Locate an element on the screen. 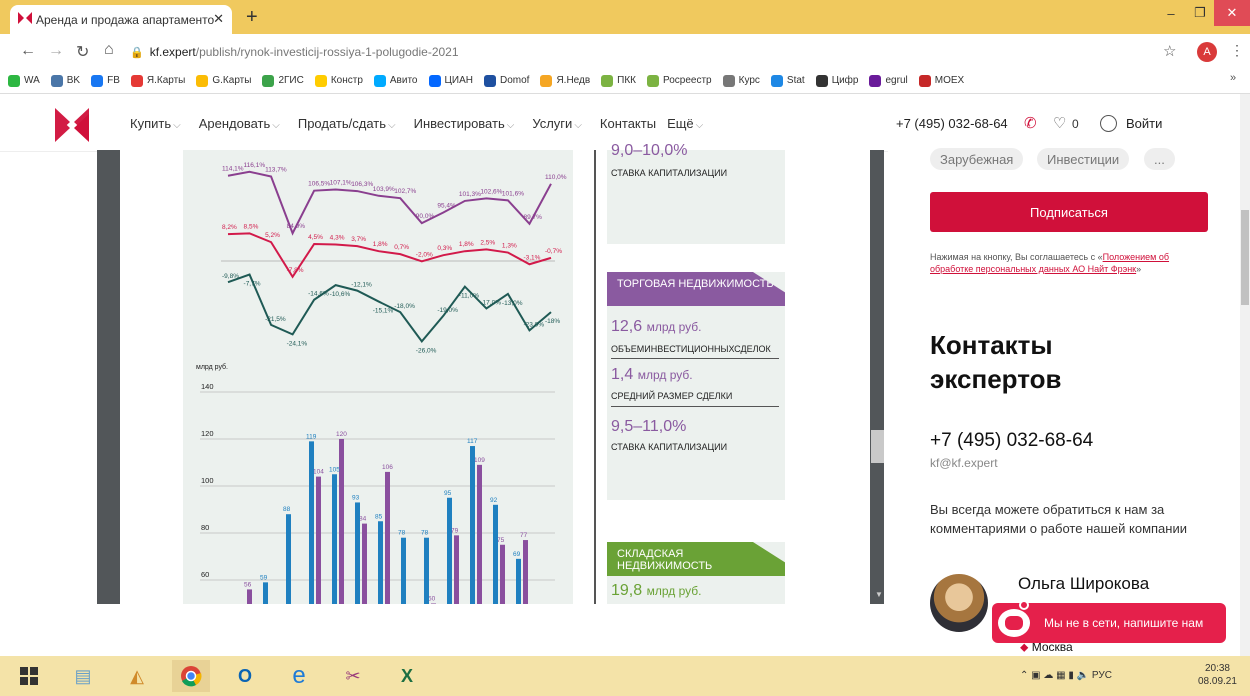 This screenshot has height=696, width=1250. page-scrollbar-thumb is located at coordinates (1245, 257).